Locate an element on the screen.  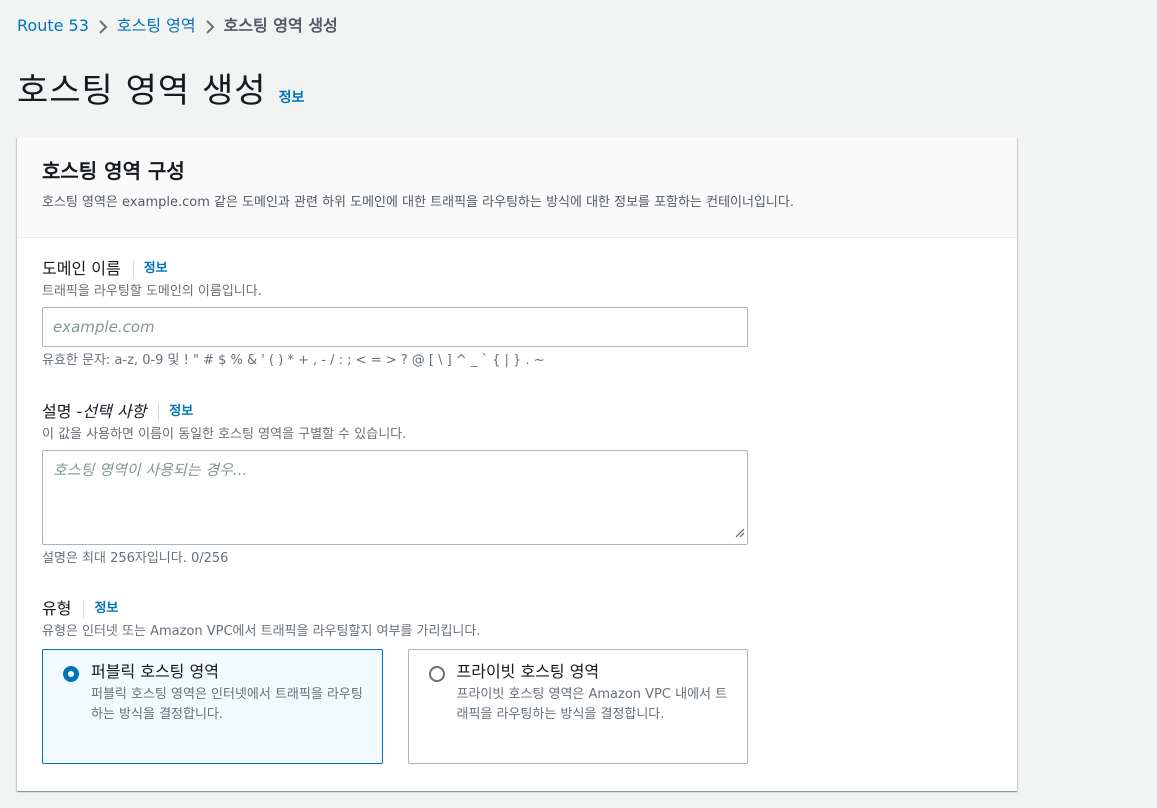
description-hint: 이 값을 사용하면 이름이 동일한 호스팅 영역을 구별할 수 있습니다. is located at coordinates (224, 434).